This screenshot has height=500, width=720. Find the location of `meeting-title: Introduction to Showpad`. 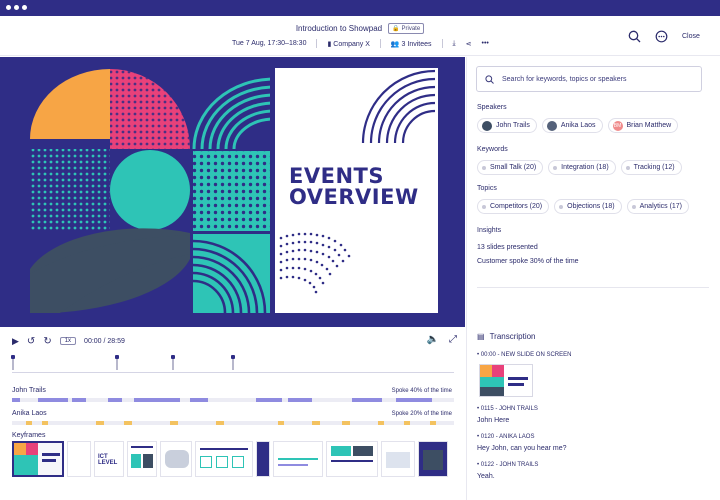

meeting-title: Introduction to Showpad is located at coordinates (339, 28).